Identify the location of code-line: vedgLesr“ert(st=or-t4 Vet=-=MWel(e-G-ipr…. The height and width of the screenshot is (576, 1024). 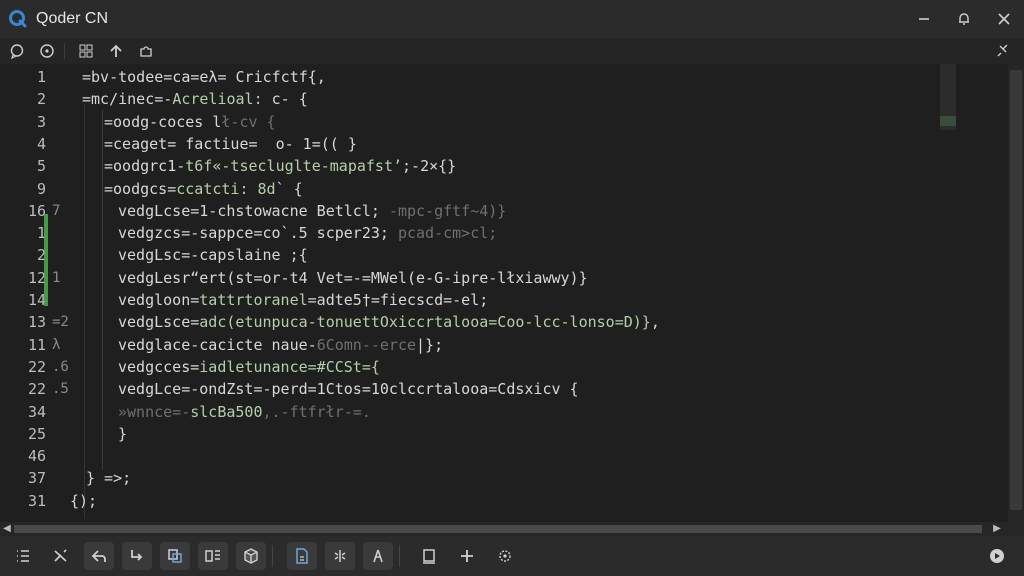
(353, 278).